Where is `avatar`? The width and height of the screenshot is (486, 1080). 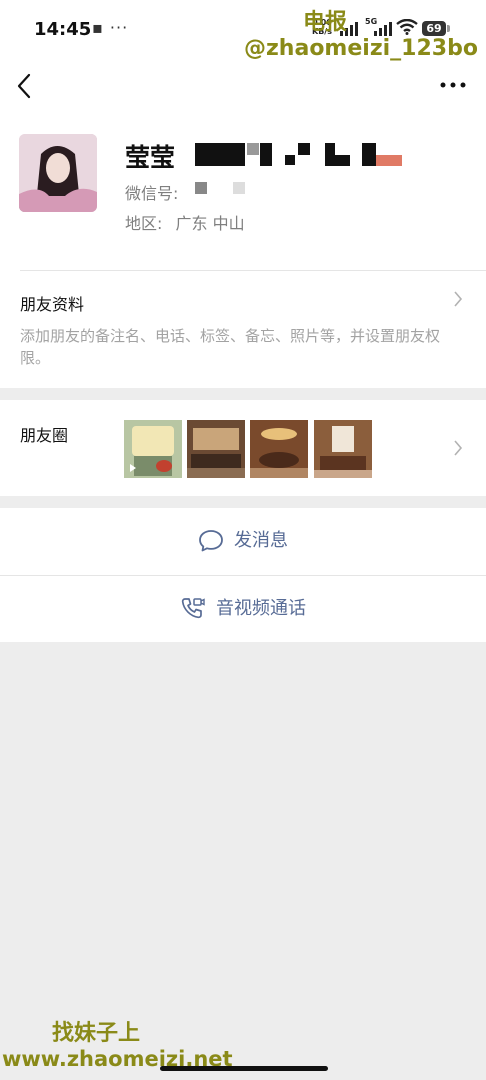
avatar is located at coordinates (58, 173).